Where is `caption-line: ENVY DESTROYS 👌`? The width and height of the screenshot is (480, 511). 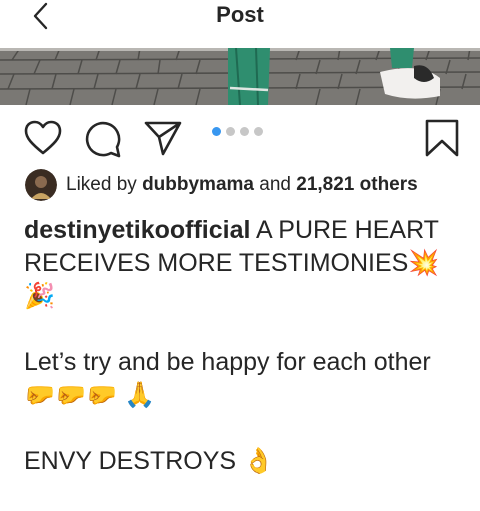
caption-line: ENVY DESTROYS 👌 is located at coordinates (244, 461).